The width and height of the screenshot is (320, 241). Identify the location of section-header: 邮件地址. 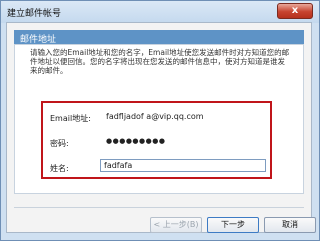
(159, 37).